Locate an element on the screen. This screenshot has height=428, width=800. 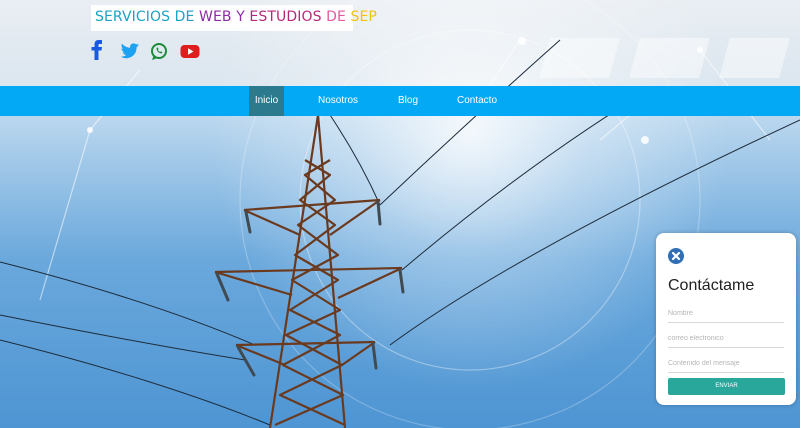
whatsapp-icon is located at coordinates (159, 51).